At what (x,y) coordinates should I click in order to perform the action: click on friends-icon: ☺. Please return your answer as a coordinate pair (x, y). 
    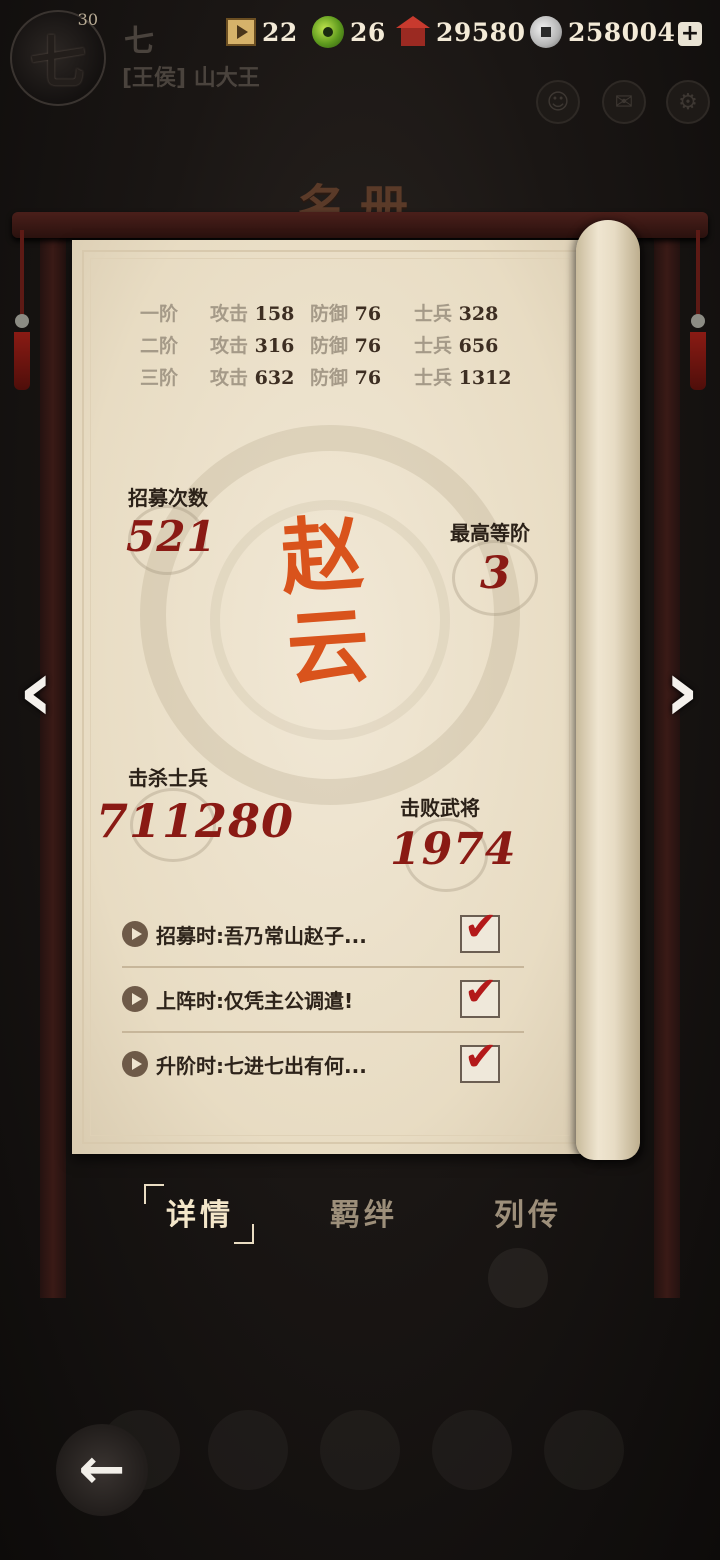
    Looking at the image, I should click on (558, 102).